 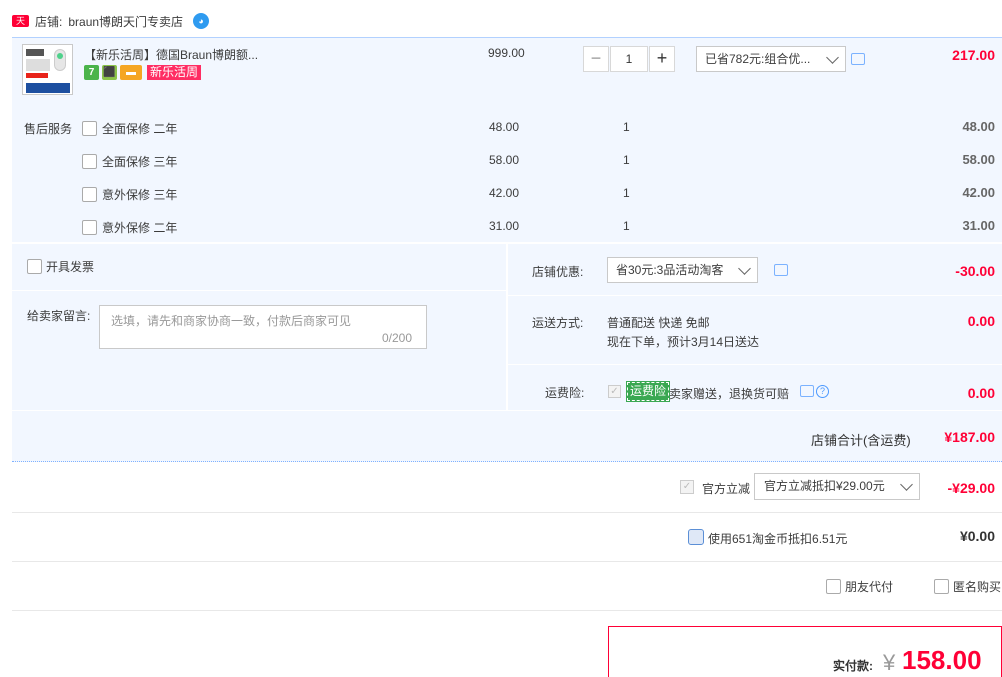 What do you see at coordinates (504, 193) in the screenshot?
I see `service-price: 42.00` at bounding box center [504, 193].